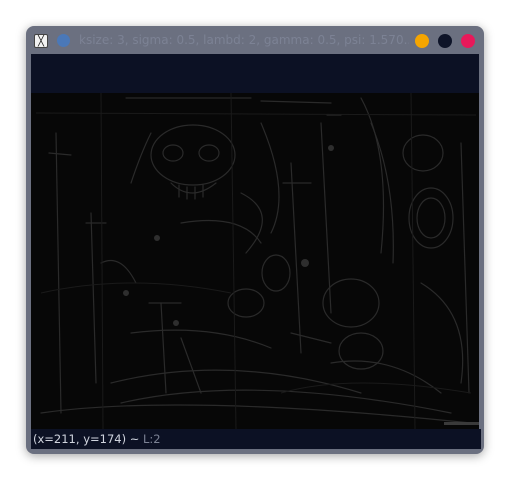  What do you see at coordinates (256, 439) in the screenshot?
I see `status-bar: (x=211, y=174) ~ L:2` at bounding box center [256, 439].